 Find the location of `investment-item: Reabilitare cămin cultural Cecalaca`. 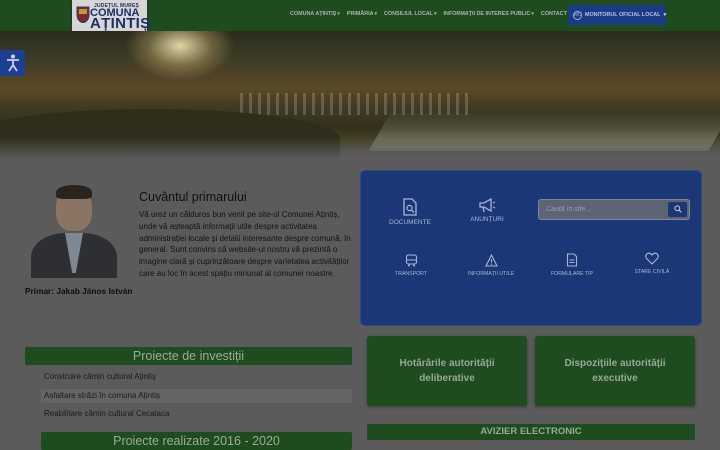

investment-item: Reabilitare cămin cultural Cecalaca is located at coordinates (196, 414).